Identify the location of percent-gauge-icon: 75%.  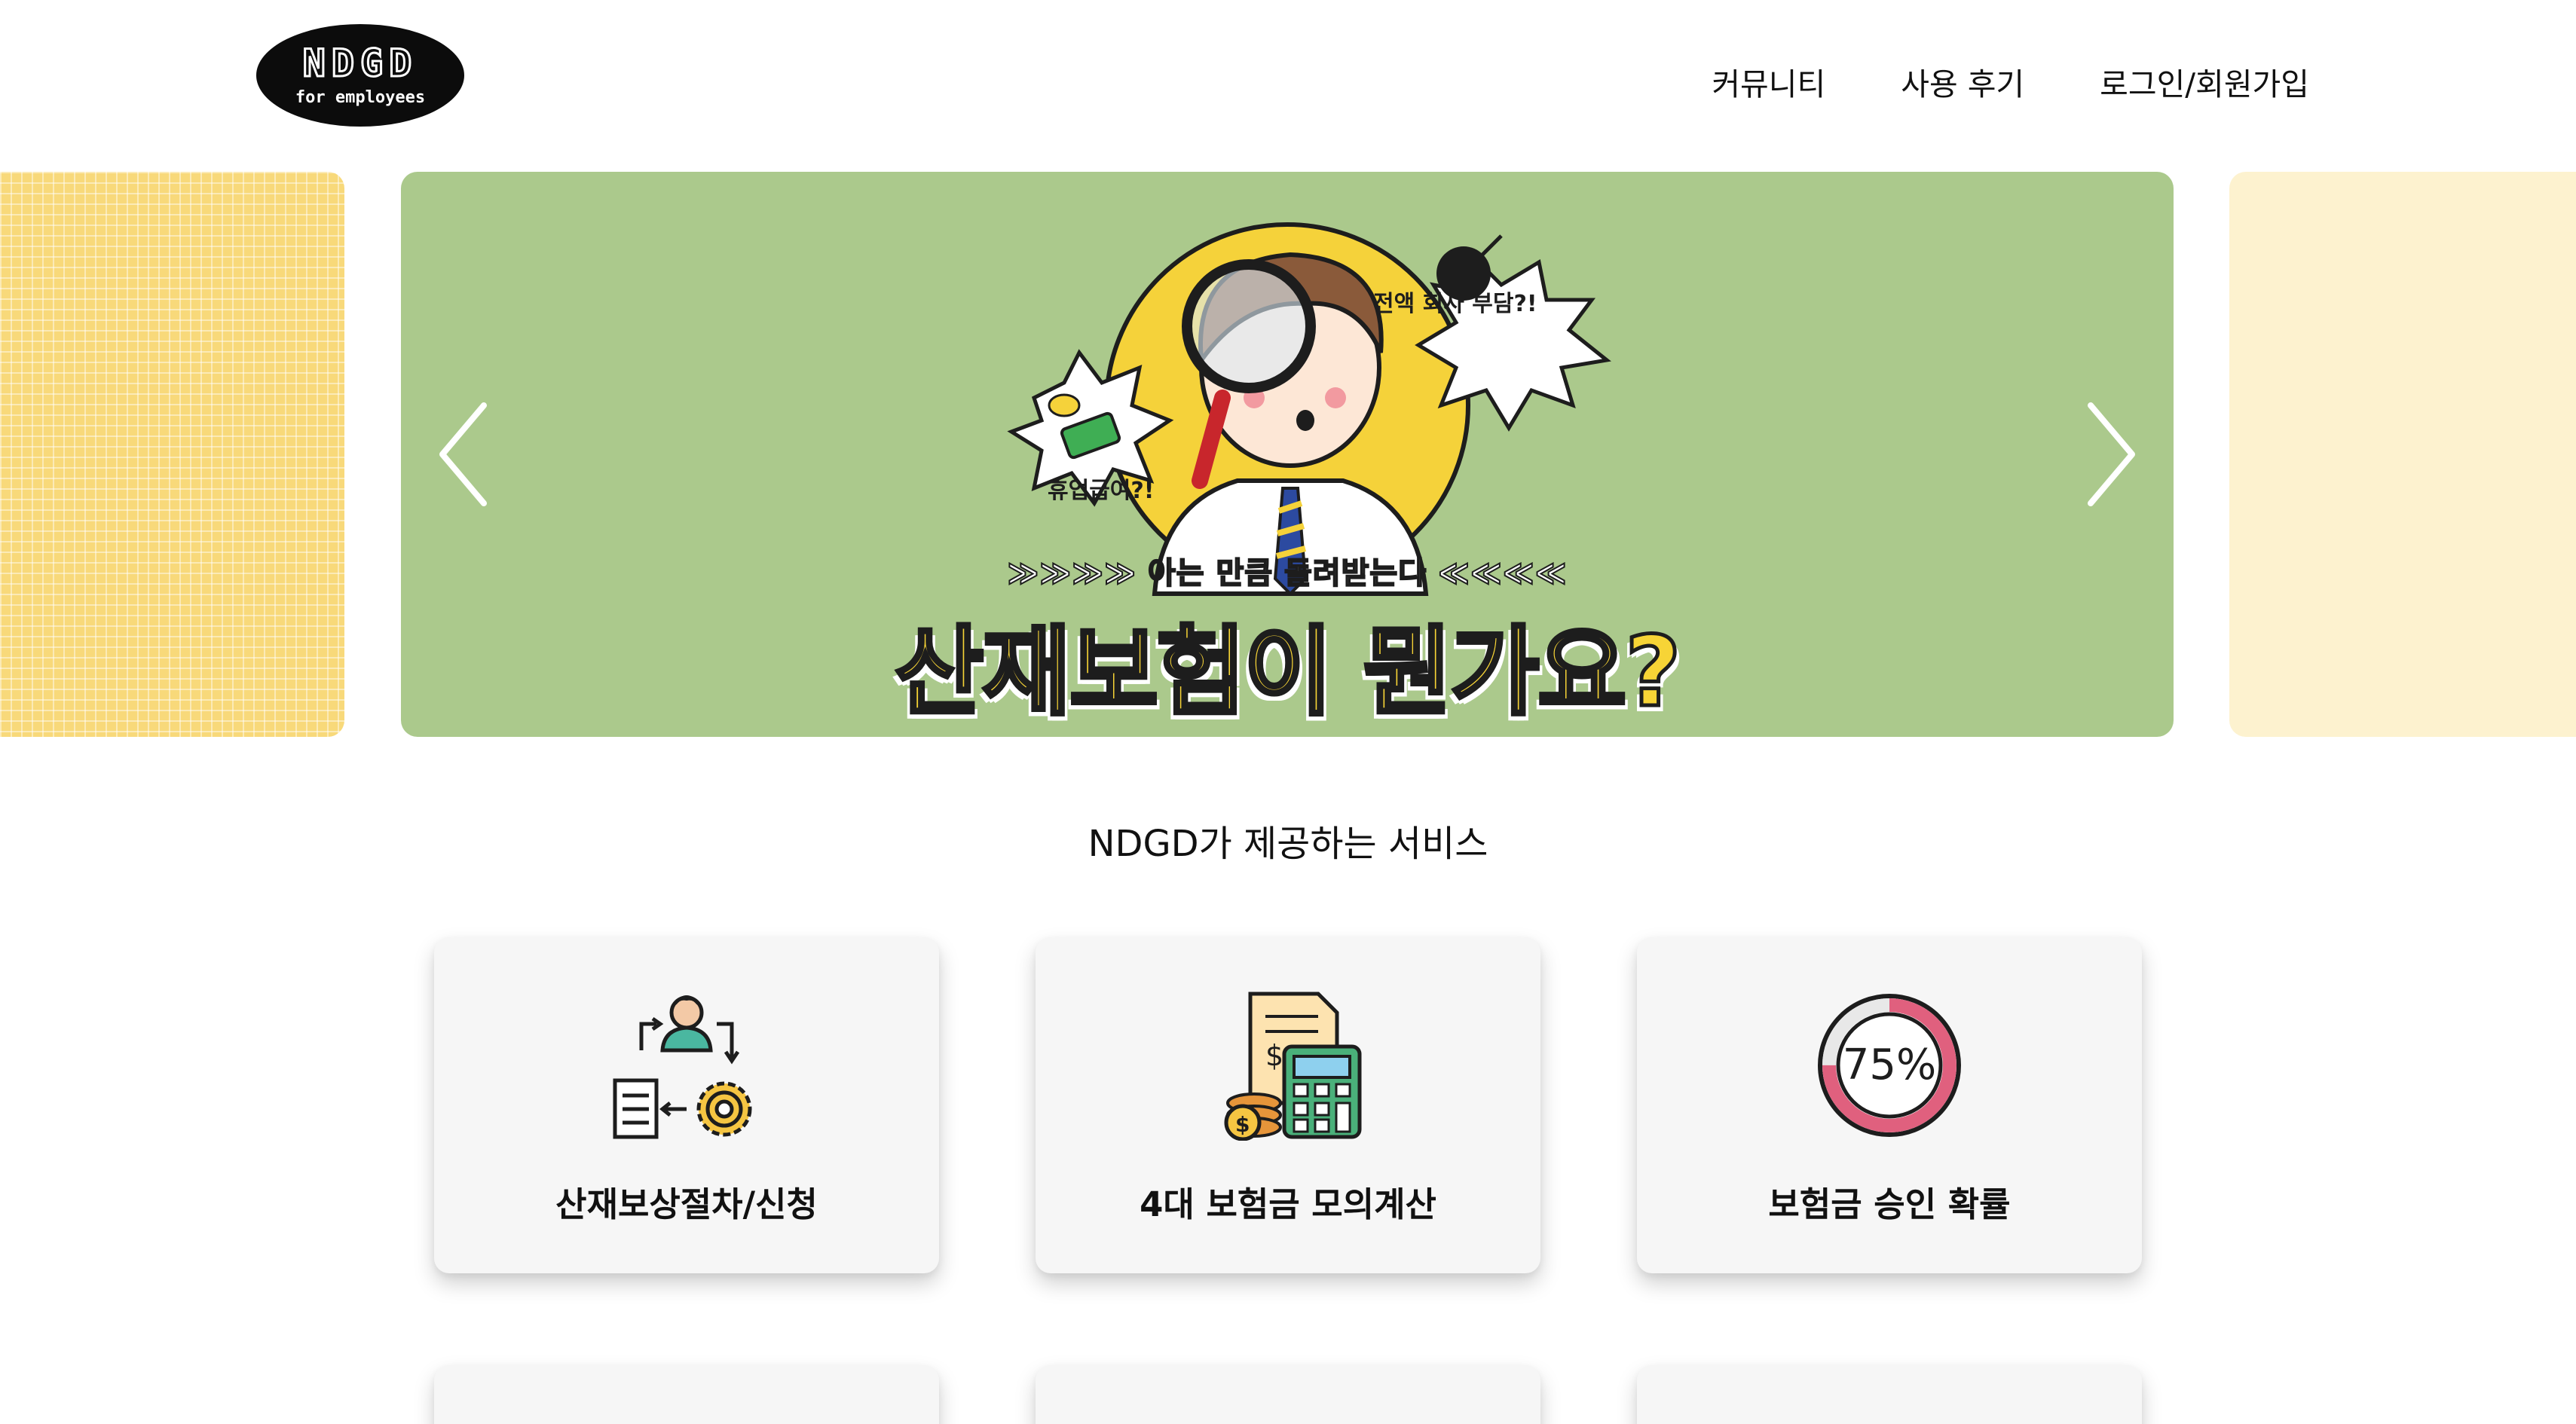
(1889, 1065).